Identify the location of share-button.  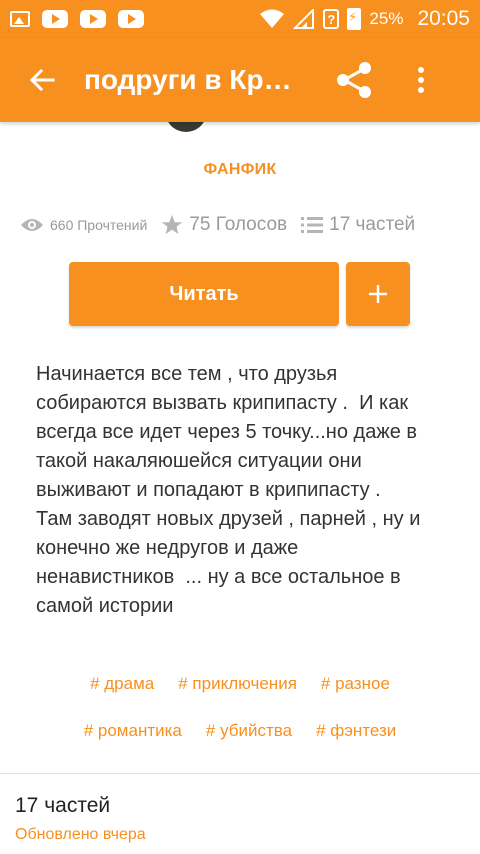
(354, 80).